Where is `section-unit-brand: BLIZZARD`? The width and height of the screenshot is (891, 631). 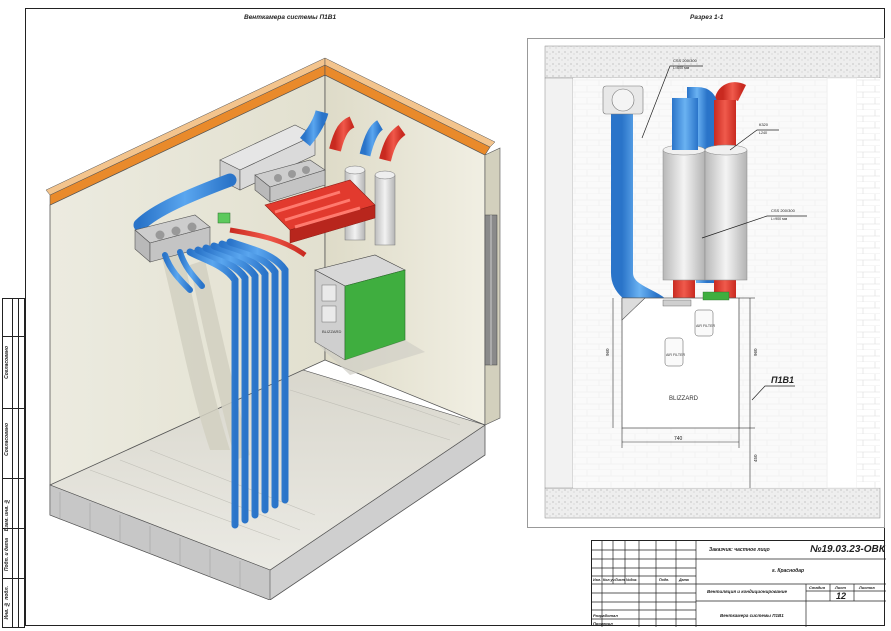
section-unit-brand: BLIZZARD is located at coordinates (684, 399).